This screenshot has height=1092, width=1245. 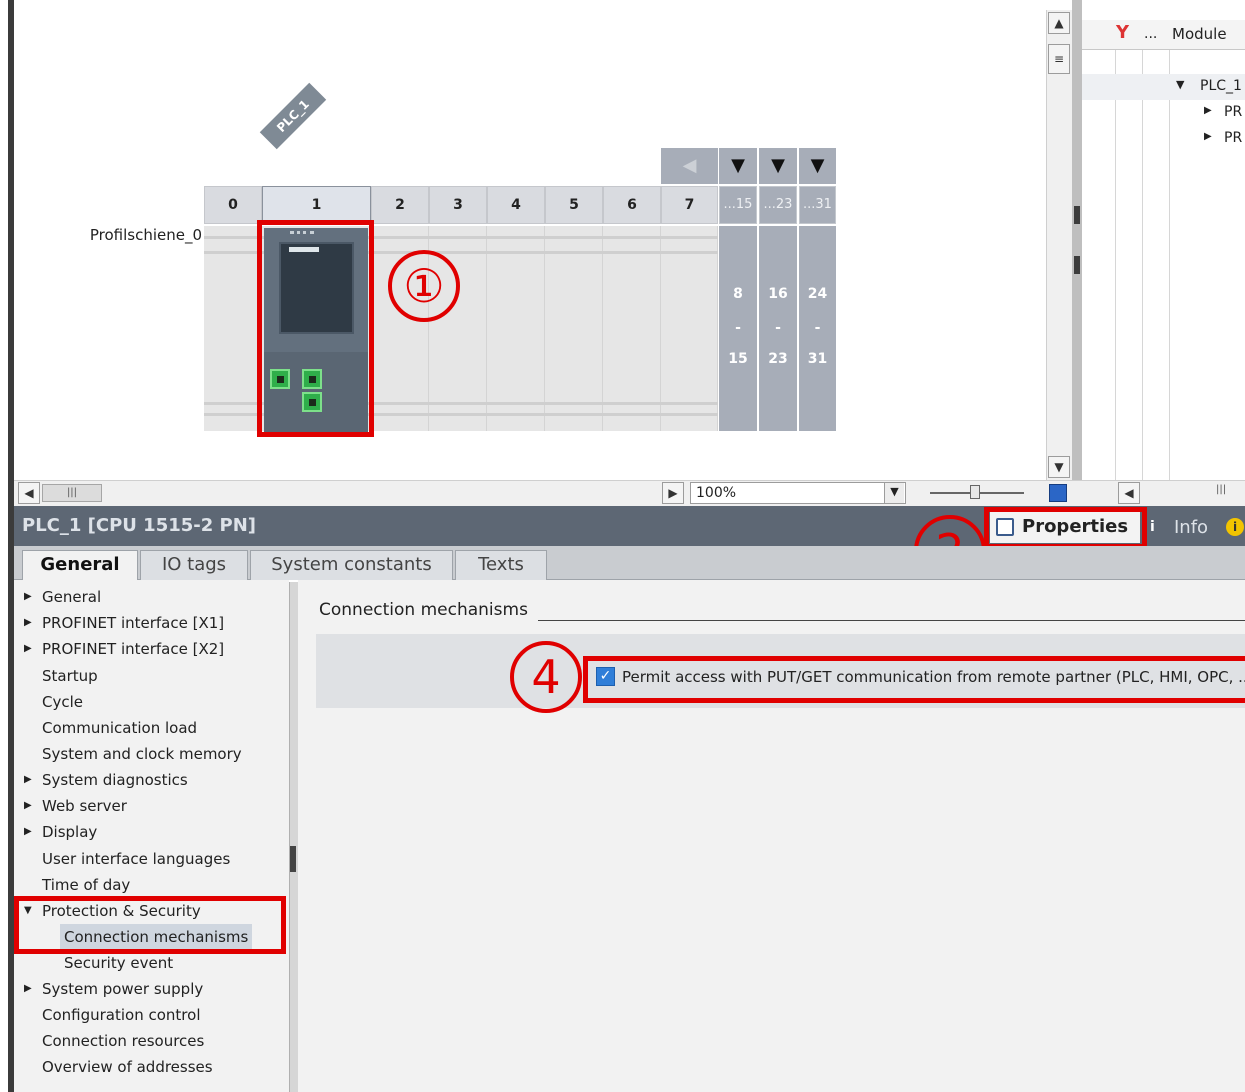 I want to click on device-view-vertical-scrollbar, so click(x=1059, y=245).